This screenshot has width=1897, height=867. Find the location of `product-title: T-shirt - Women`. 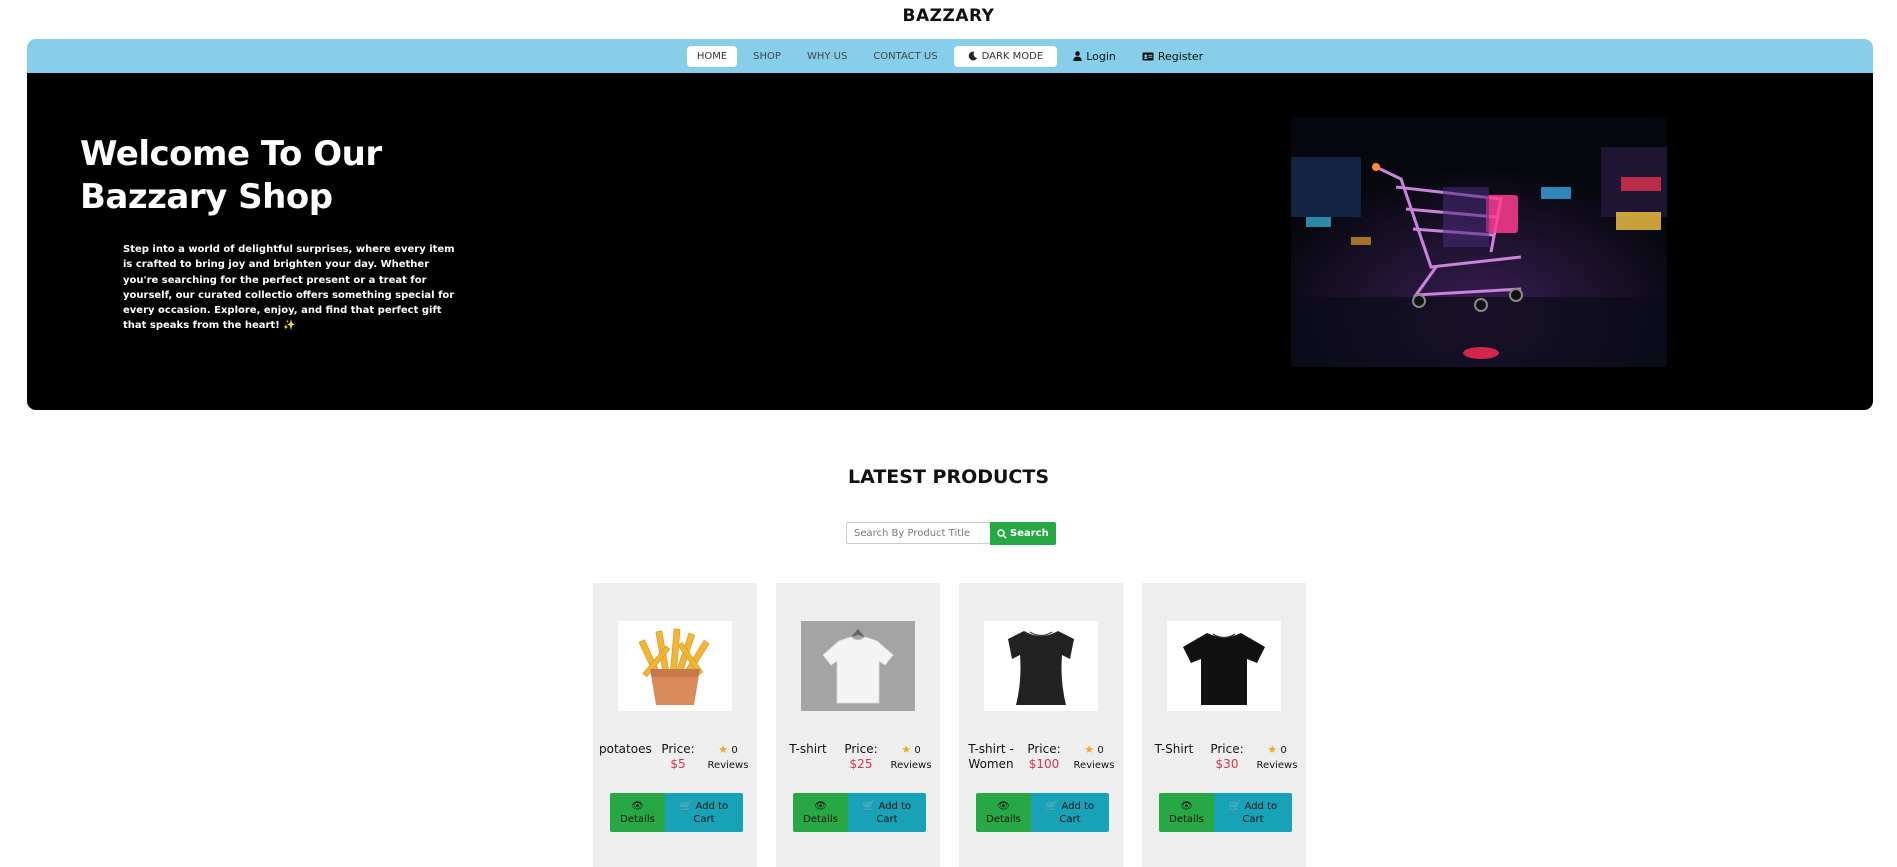

product-title: T-shirt - Women is located at coordinates (991, 756).